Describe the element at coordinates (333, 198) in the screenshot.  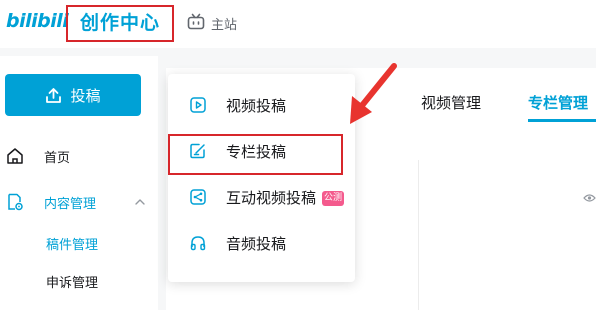
I see `beta-badge: 公测` at that location.